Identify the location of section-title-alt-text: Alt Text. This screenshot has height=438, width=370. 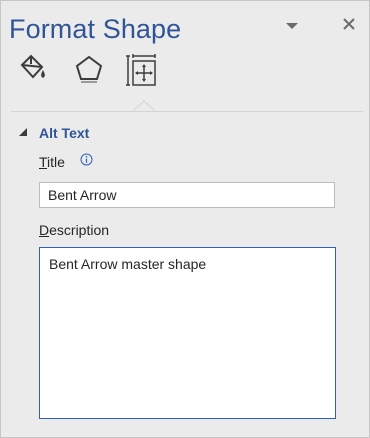
(64, 133).